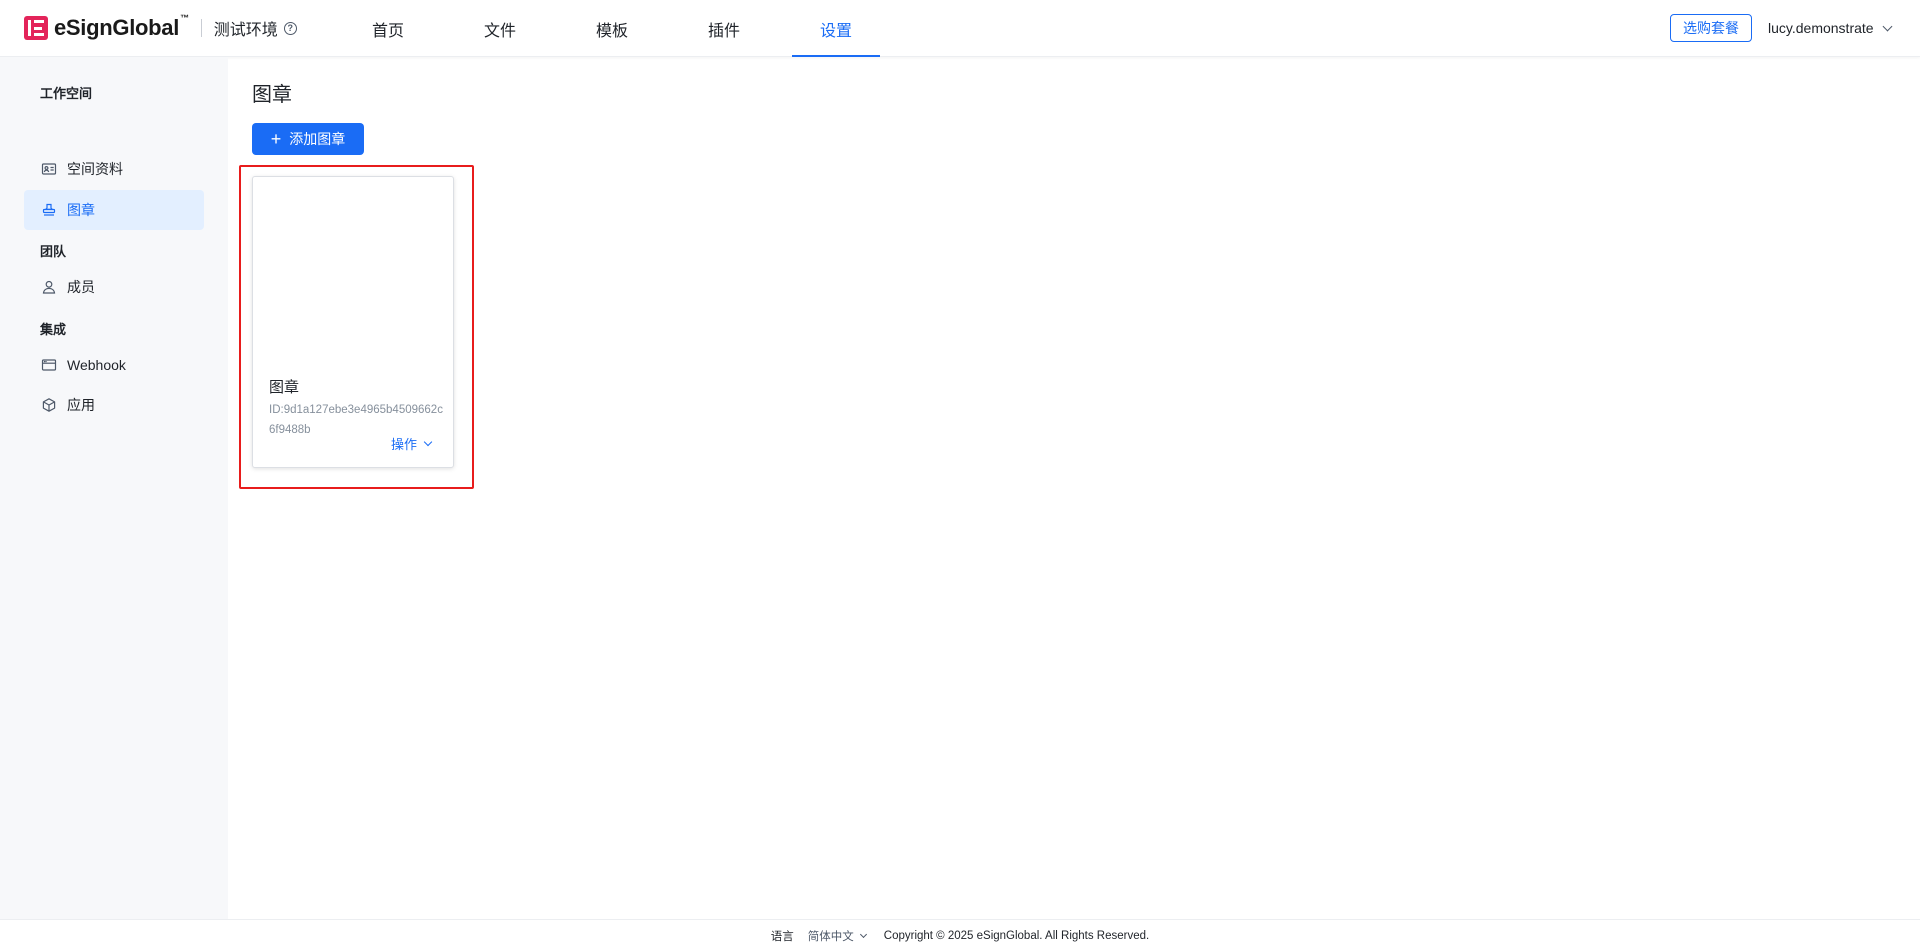 Image resolution: width=1920 pixels, height=952 pixels. I want to click on environment-label: 测试环境, so click(245, 30).